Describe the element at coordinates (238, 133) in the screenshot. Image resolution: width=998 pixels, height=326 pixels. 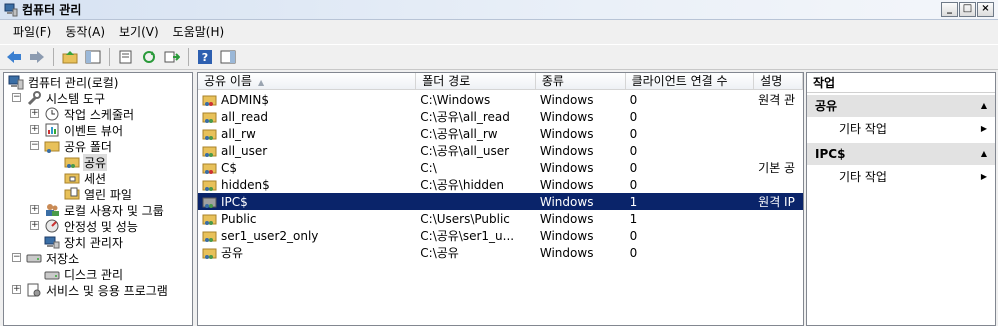
I see `share-name: all_rw` at that location.